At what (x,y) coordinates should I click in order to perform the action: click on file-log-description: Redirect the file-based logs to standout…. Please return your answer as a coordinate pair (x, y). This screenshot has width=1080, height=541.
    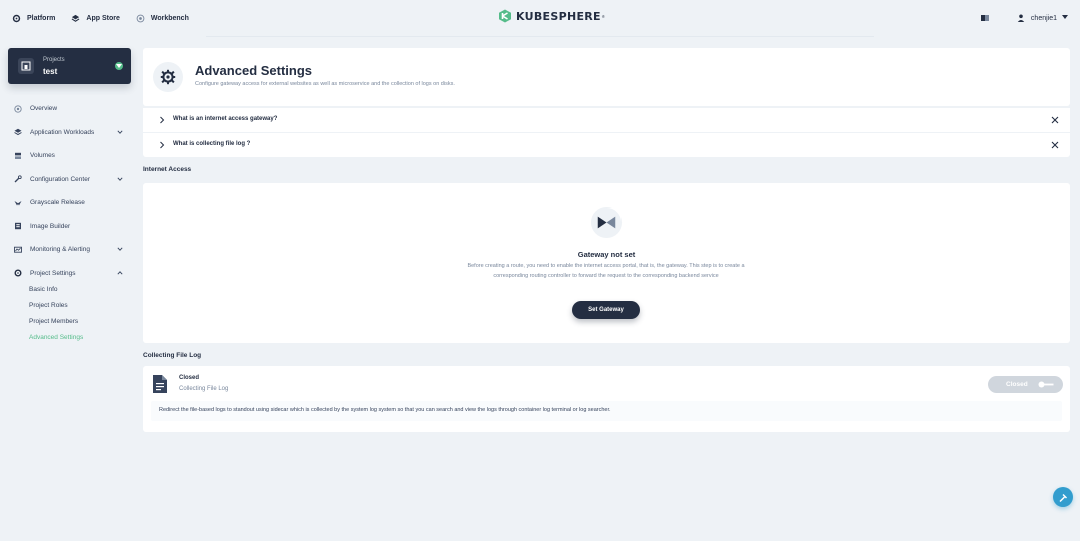
    Looking at the image, I should click on (385, 410).